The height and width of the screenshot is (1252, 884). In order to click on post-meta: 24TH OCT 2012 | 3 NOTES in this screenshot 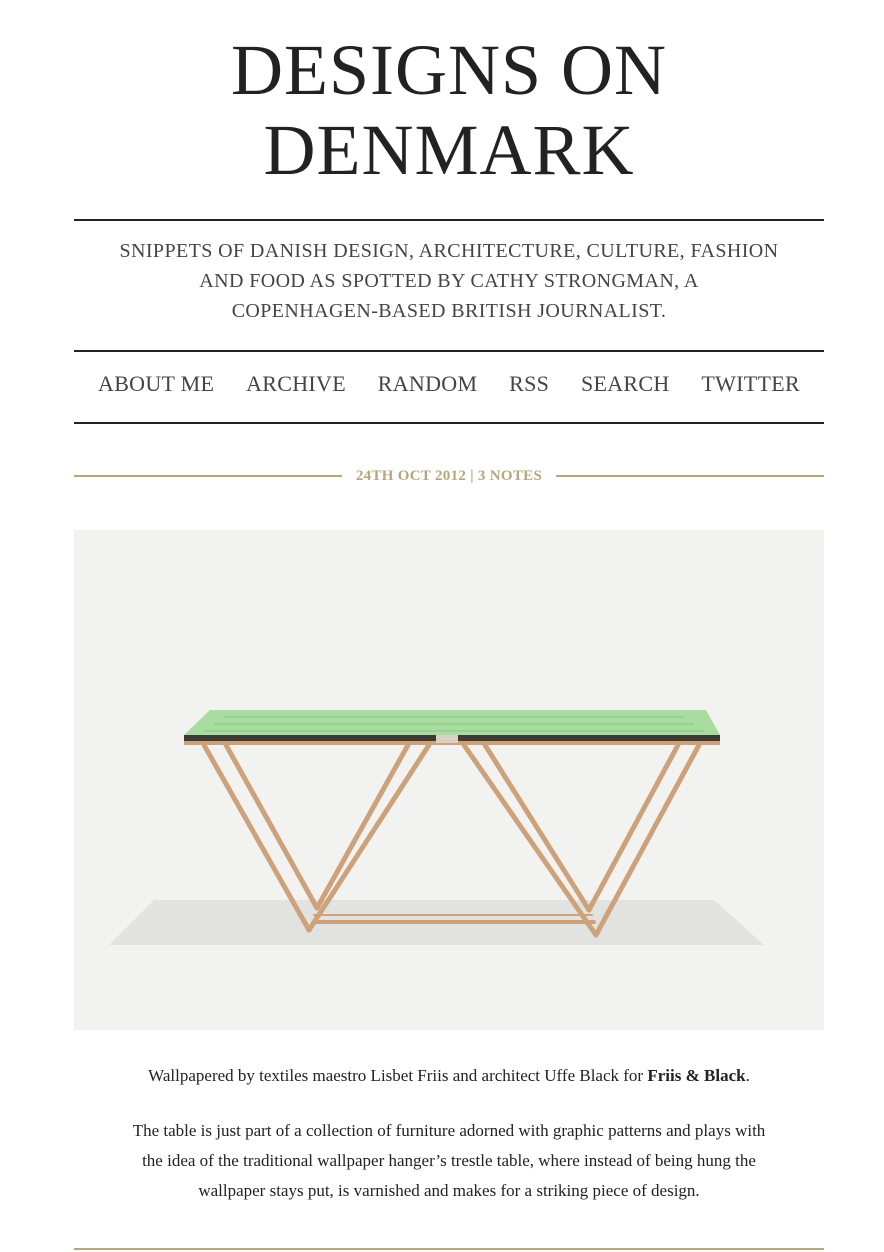, I will do `click(449, 476)`.